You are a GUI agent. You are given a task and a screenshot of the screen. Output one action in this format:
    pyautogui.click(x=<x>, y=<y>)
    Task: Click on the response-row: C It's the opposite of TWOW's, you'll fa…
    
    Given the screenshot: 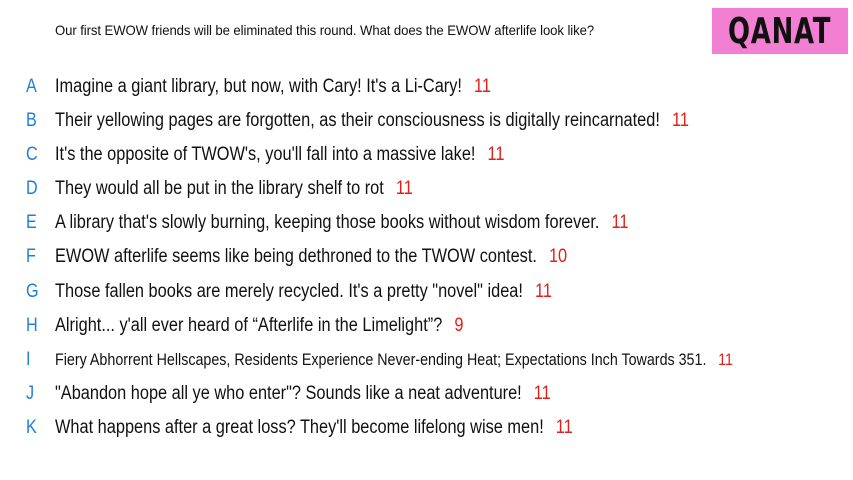 What is the action you would take?
    pyautogui.click(x=426, y=155)
    